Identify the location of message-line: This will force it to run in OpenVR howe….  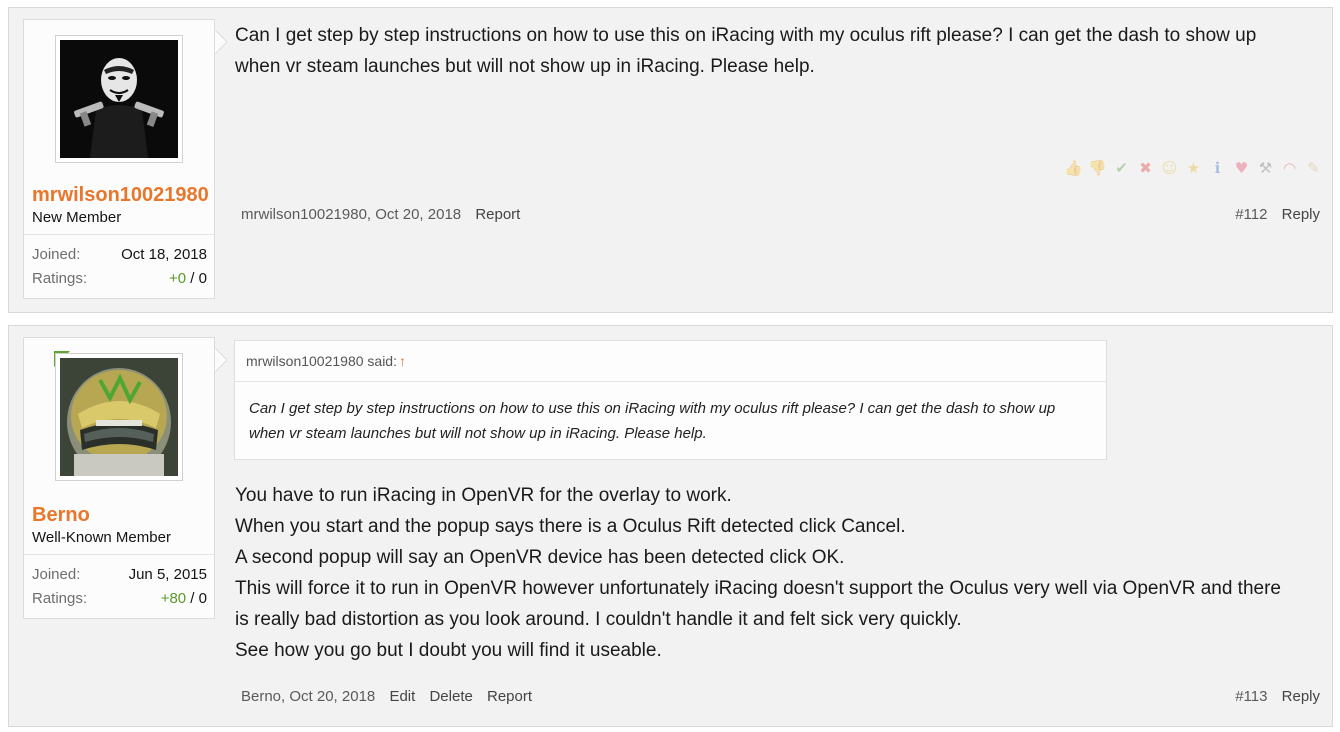
(758, 588).